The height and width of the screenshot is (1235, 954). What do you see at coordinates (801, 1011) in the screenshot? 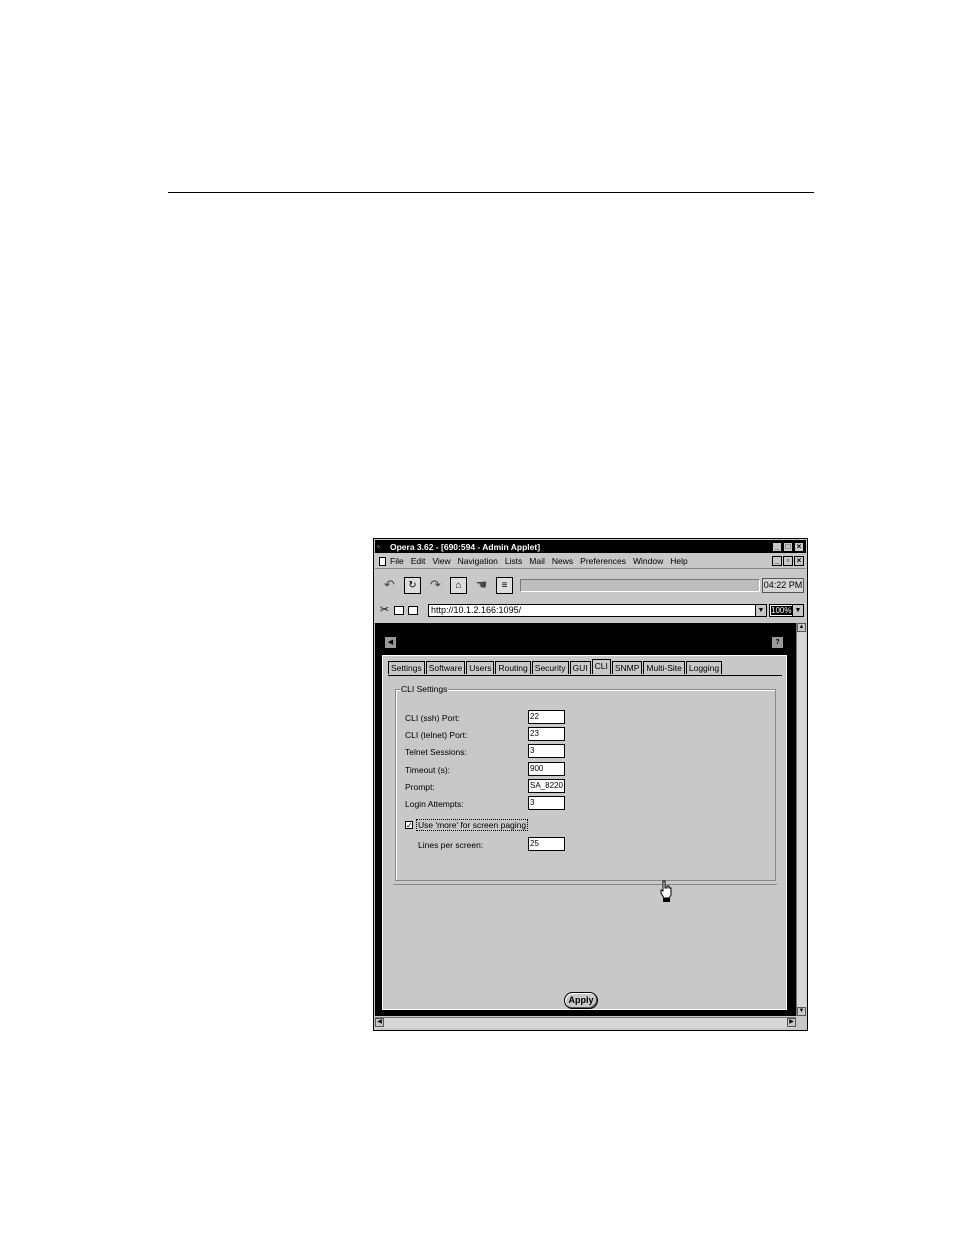
I see `scroll-down-icon: ▼` at bounding box center [801, 1011].